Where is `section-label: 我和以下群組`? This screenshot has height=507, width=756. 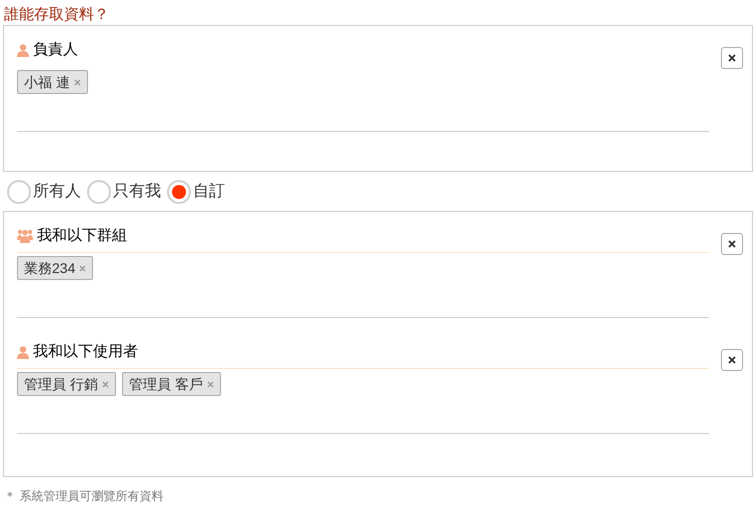
section-label: 我和以下群組 is located at coordinates (82, 236).